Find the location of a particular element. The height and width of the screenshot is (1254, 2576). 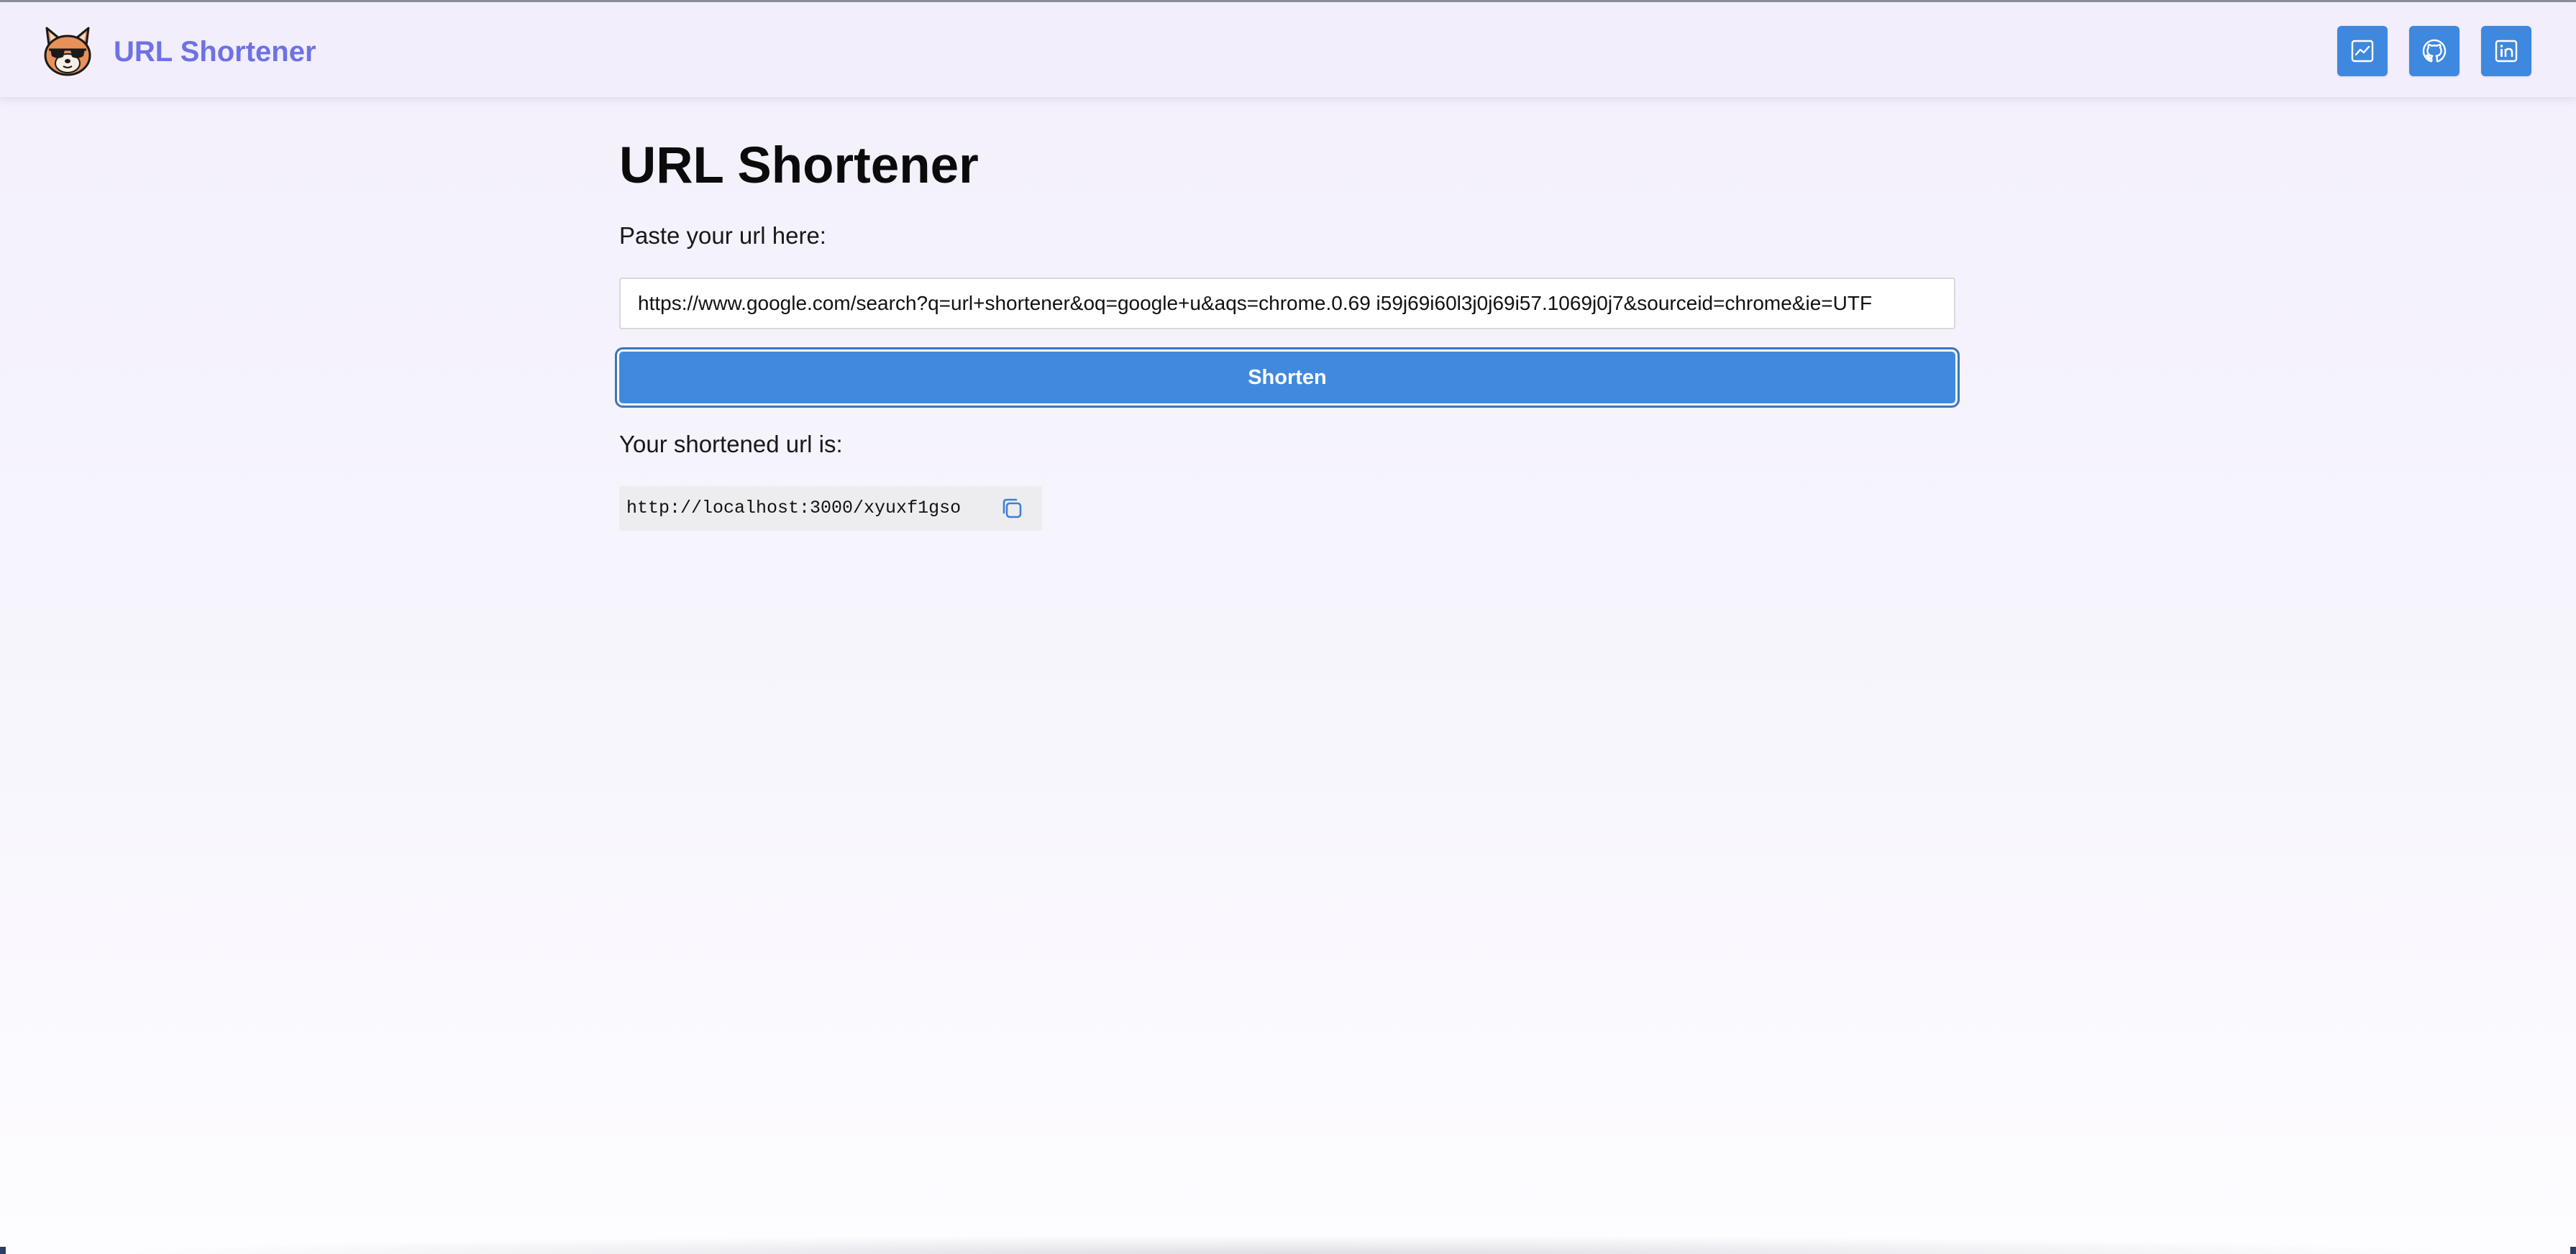

top-navbar: URL Shortener is located at coordinates (1288, 49).